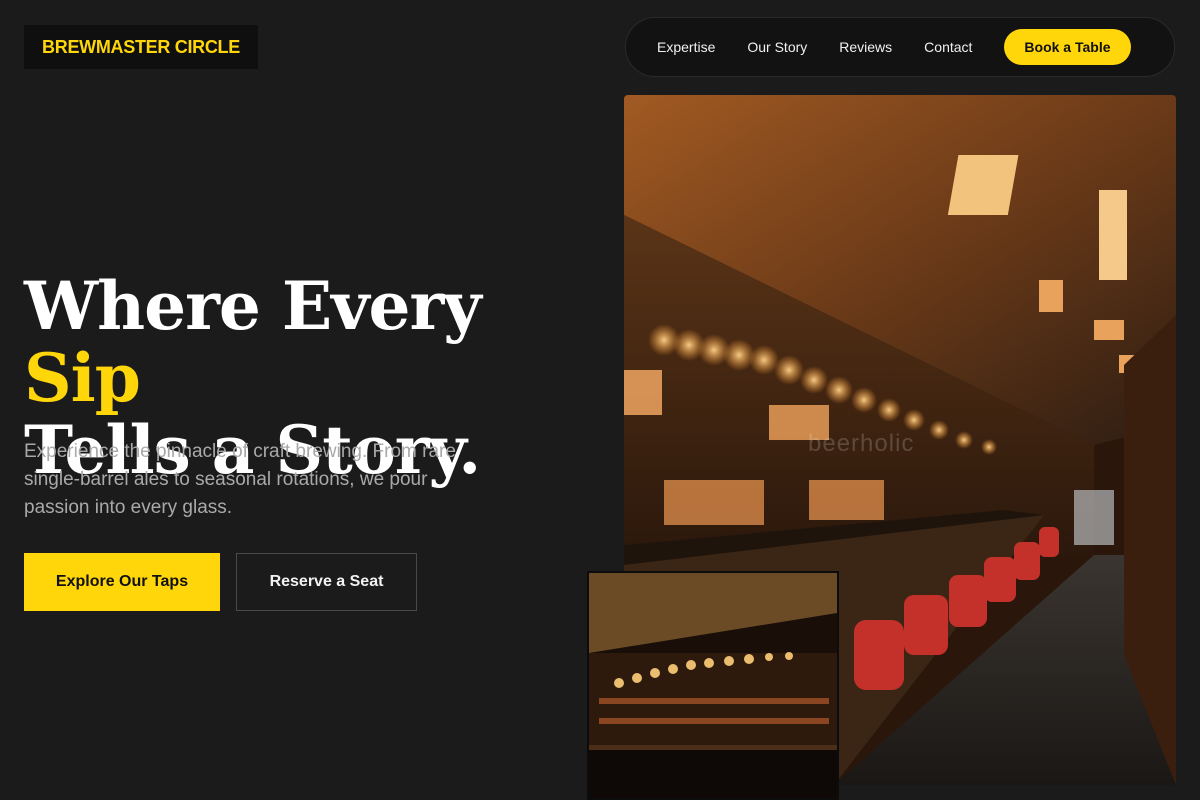  What do you see at coordinates (122, 582) in the screenshot?
I see `explore-taps-button: Explore Our Taps` at bounding box center [122, 582].